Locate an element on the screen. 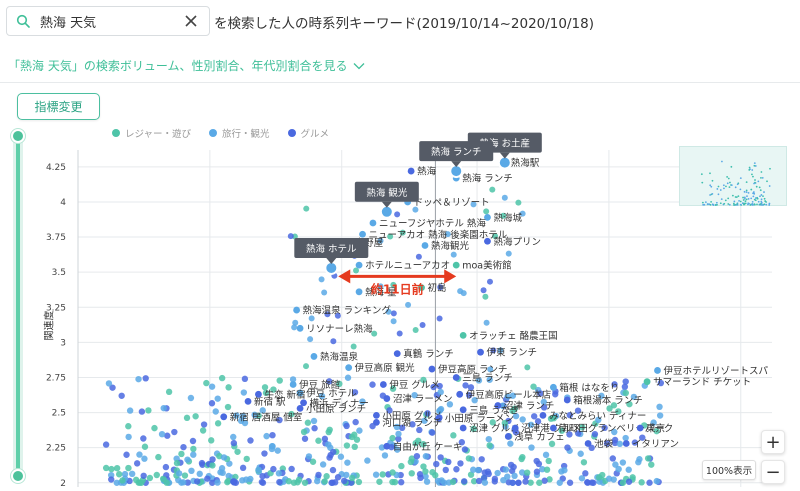 This screenshot has width=800, height=491. search-input: 熱海 天気 is located at coordinates (108, 21).